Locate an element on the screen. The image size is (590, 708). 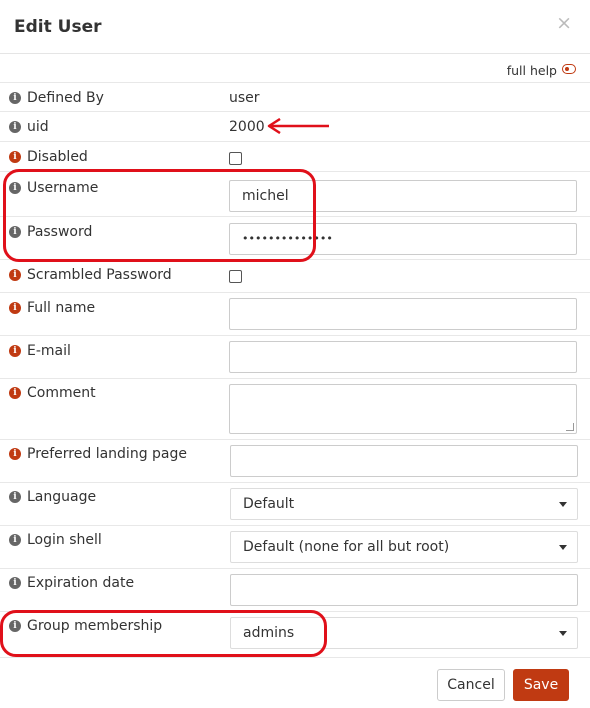
close-icon: × is located at coordinates (564, 23).